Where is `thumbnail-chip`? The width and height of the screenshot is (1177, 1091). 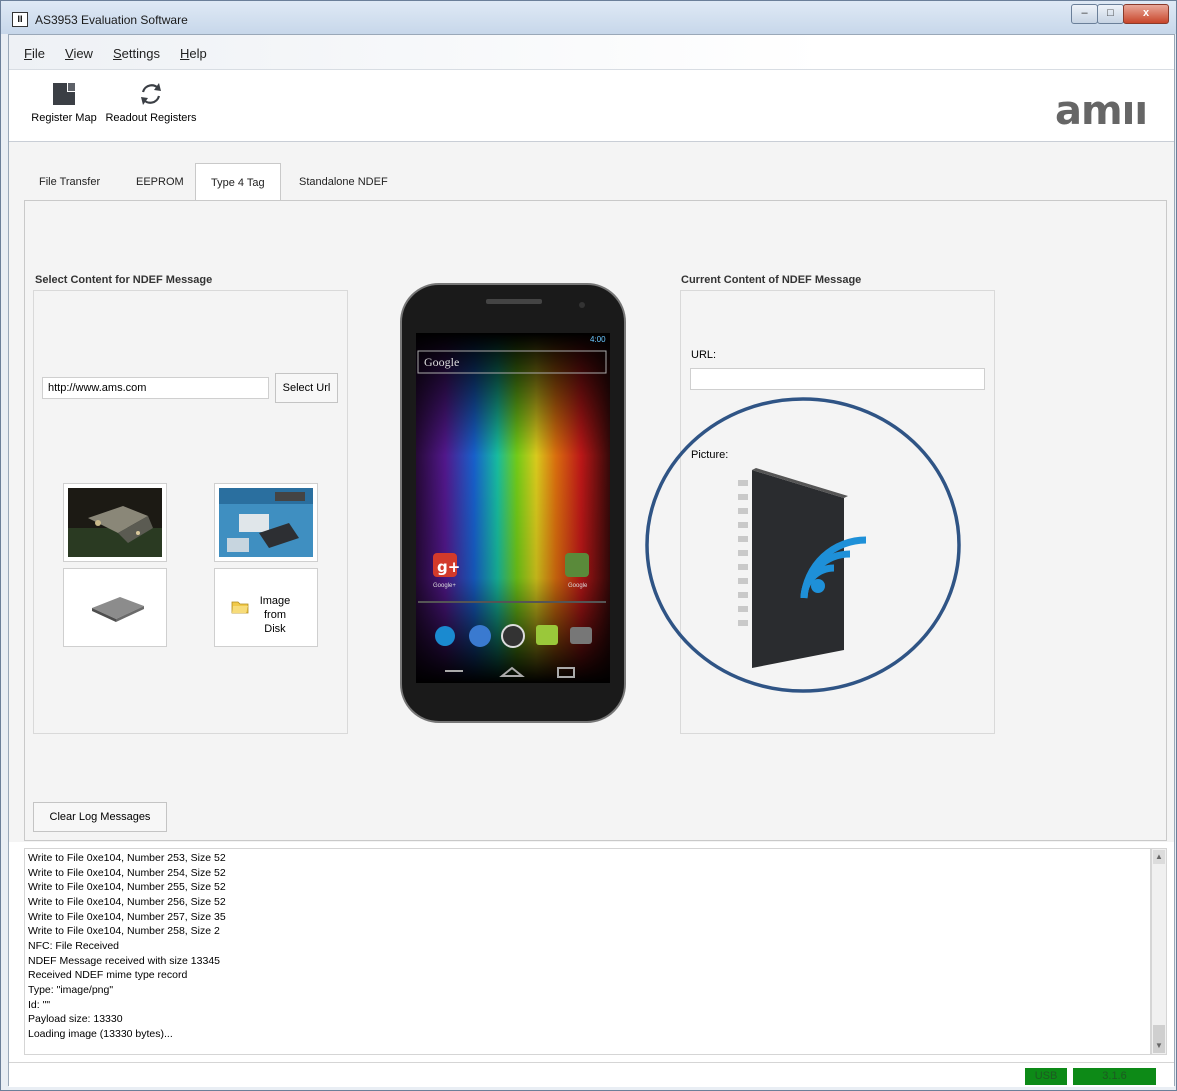 thumbnail-chip is located at coordinates (115, 607).